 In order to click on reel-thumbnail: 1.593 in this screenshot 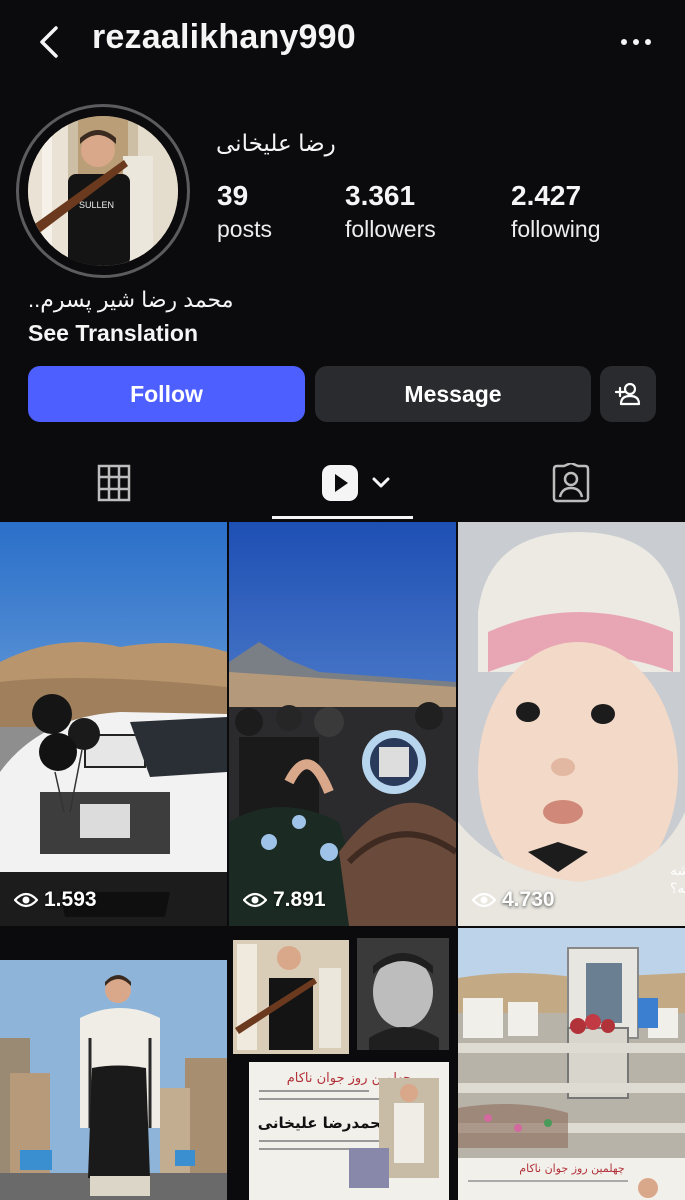, I will do `click(113, 724)`.